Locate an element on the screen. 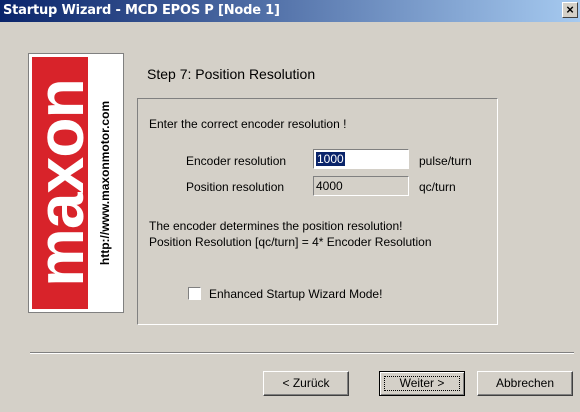 The height and width of the screenshot is (412, 580). next-button: Weiter > is located at coordinates (422, 383).